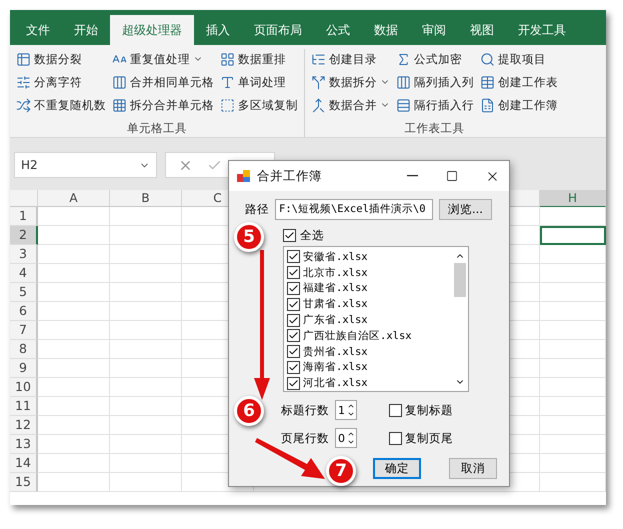 Image resolution: width=623 pixels, height=529 pixels. I want to click on window-title: 合并工作簿, so click(290, 176).